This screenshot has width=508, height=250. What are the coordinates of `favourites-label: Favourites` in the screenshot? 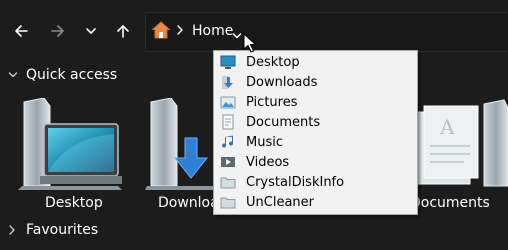 It's located at (62, 230).